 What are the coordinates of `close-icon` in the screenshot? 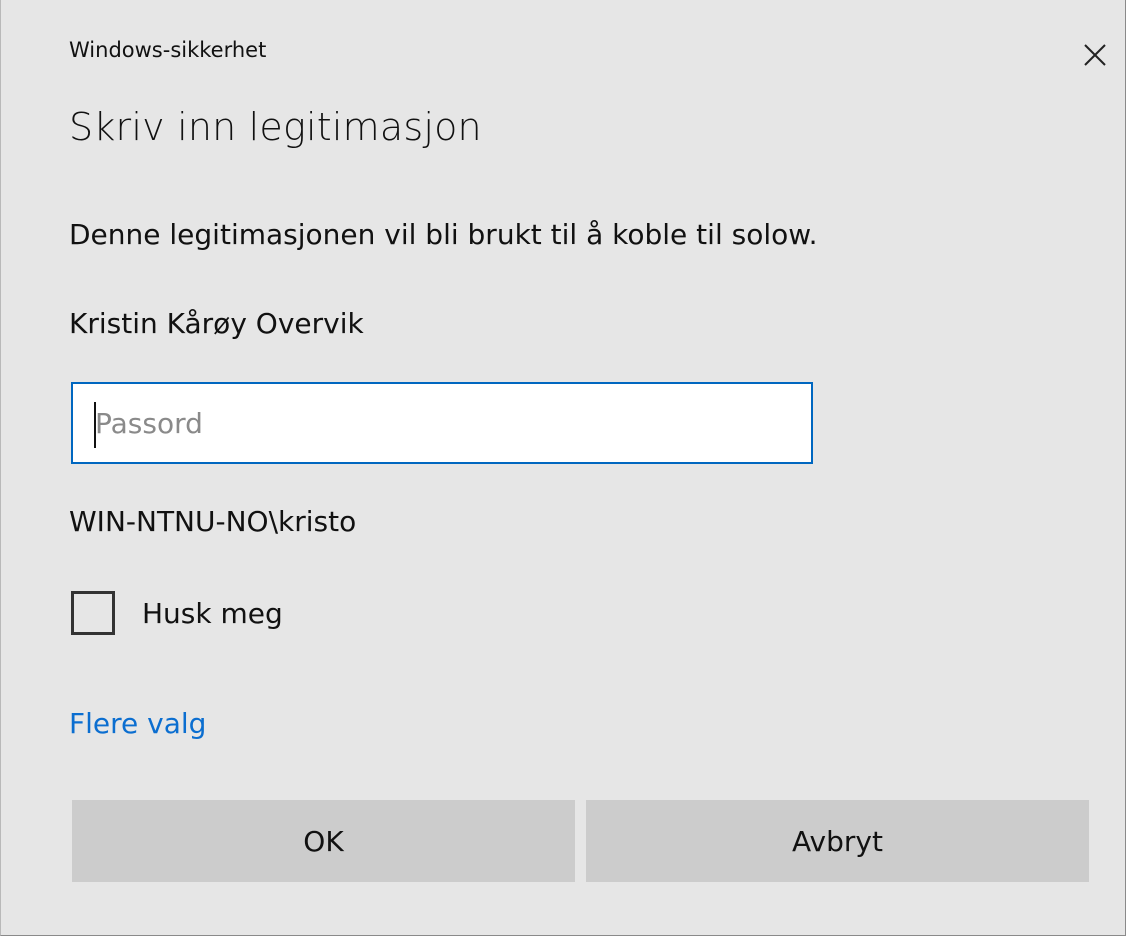 It's located at (1095, 55).